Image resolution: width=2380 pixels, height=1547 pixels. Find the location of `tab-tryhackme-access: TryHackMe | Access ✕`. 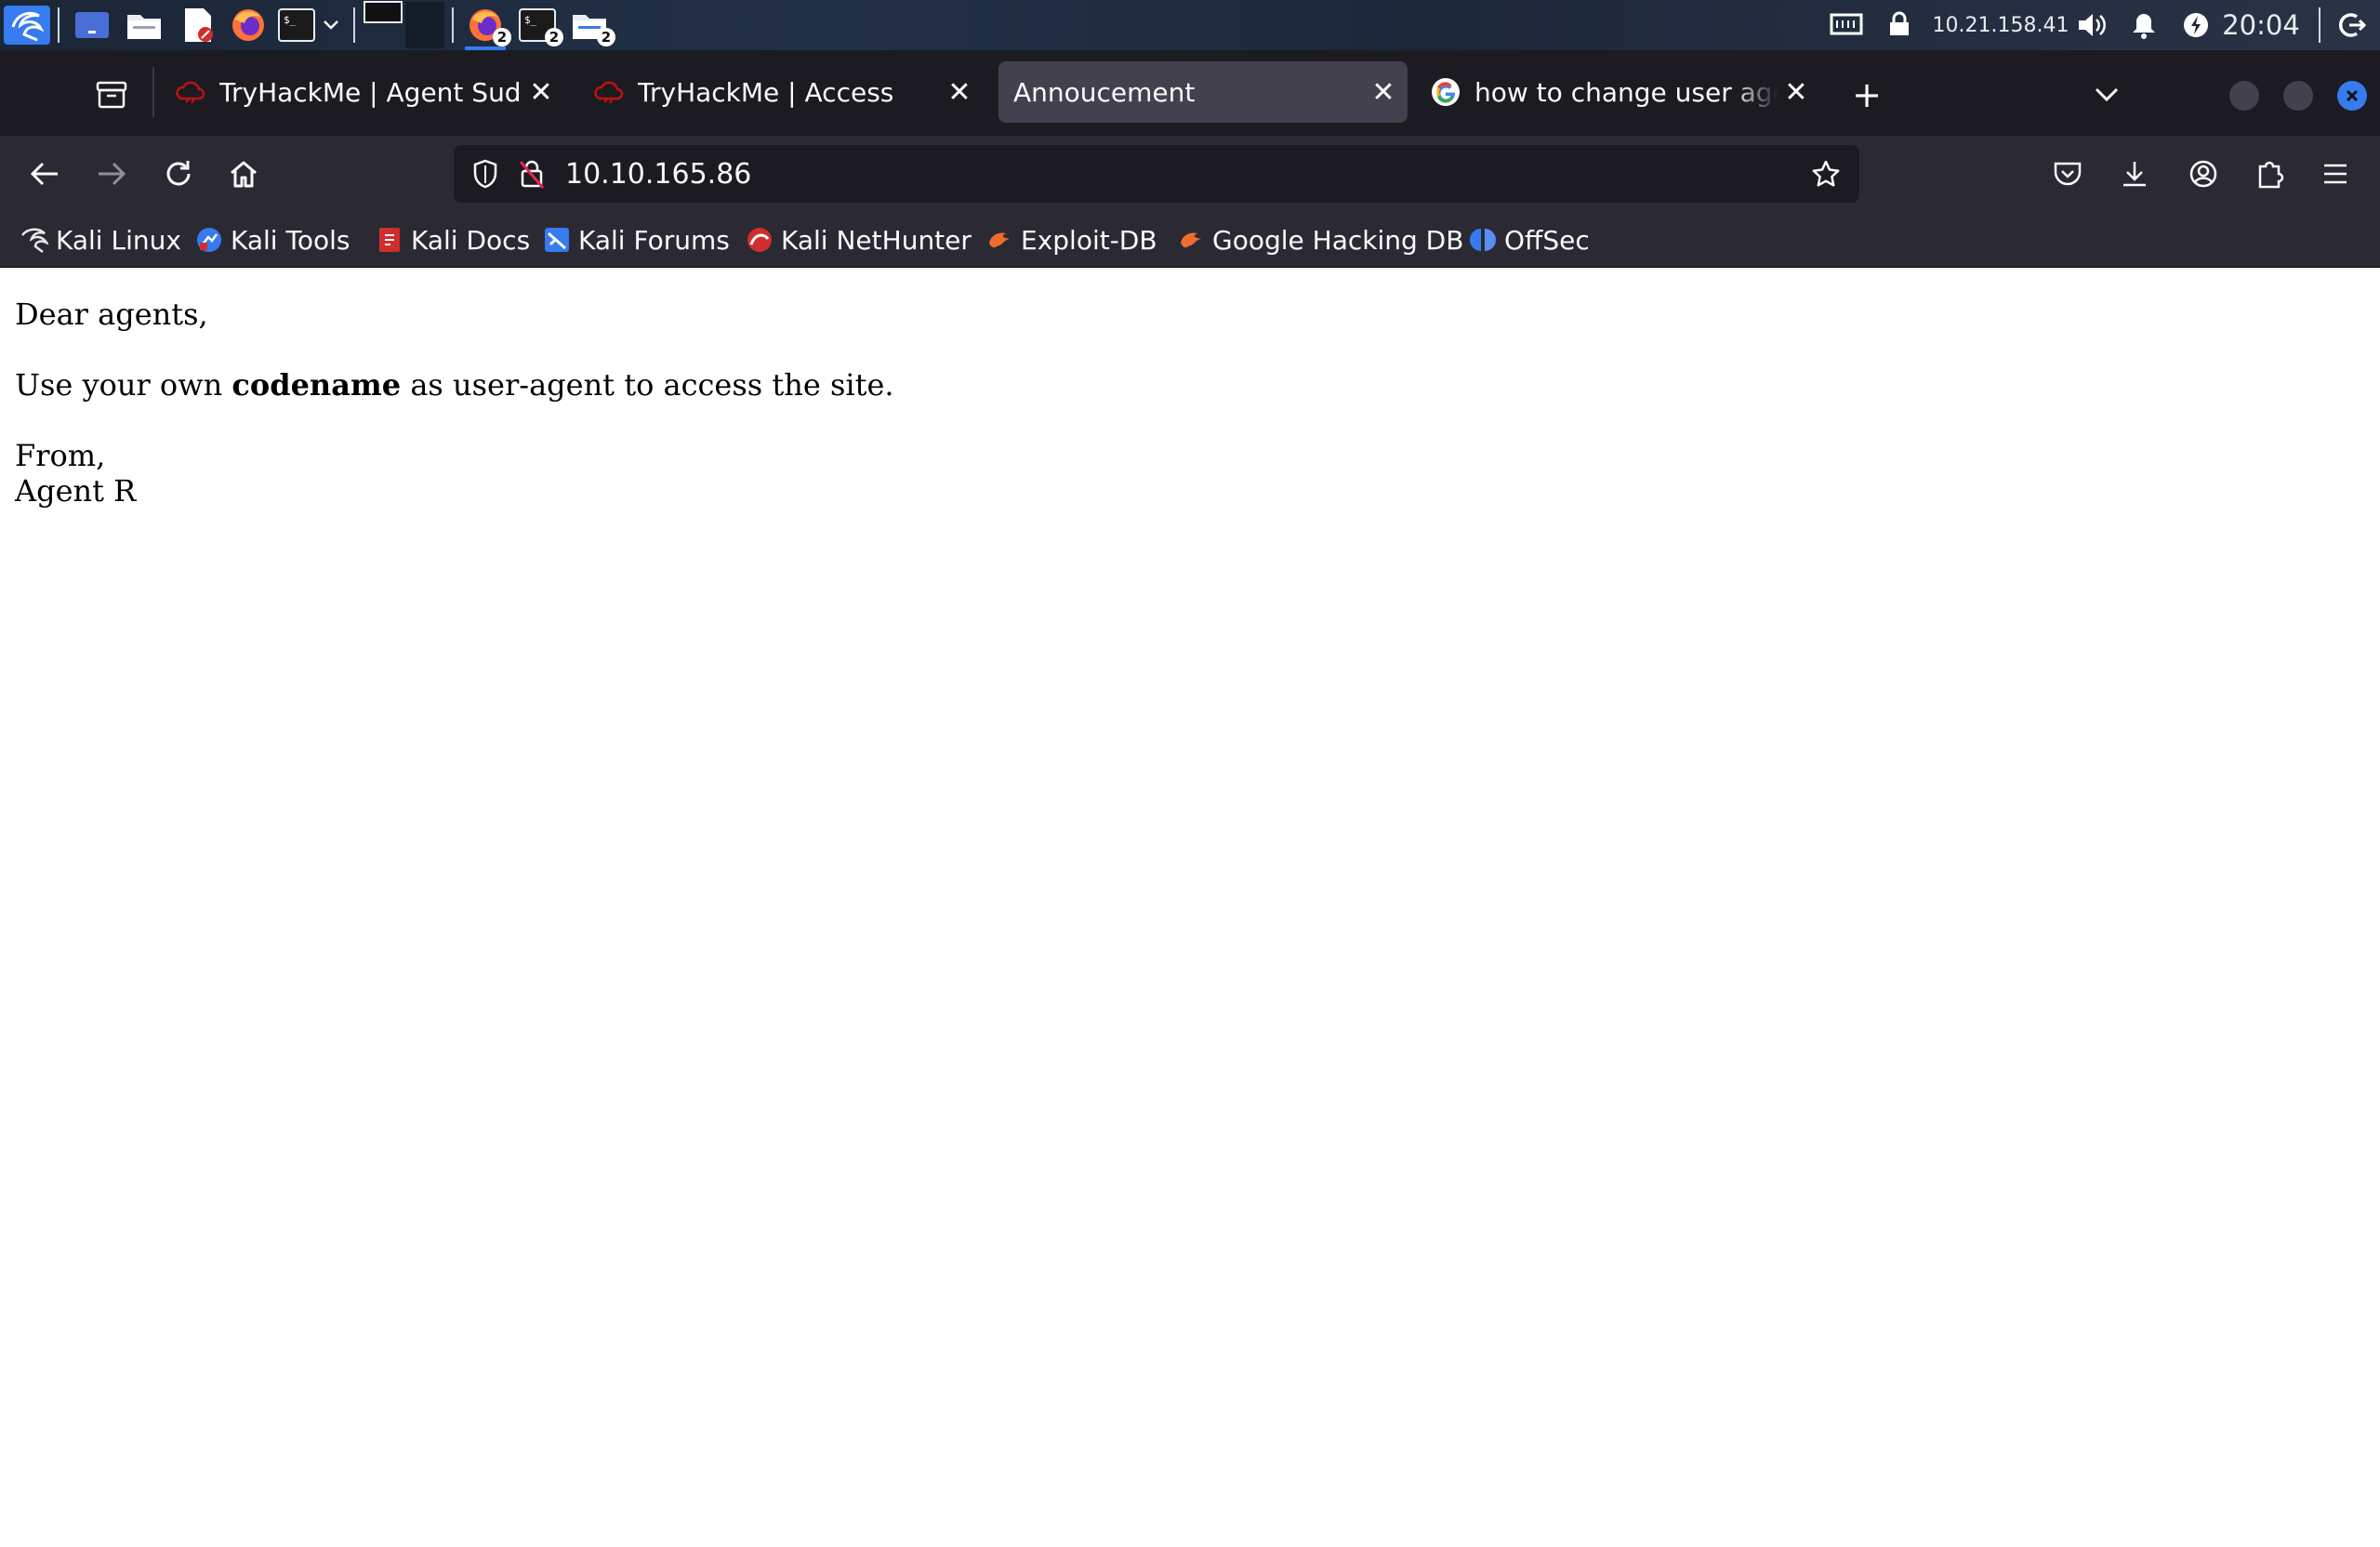

tab-tryhackme-access: TryHackMe | Access ✕ is located at coordinates (781, 92).